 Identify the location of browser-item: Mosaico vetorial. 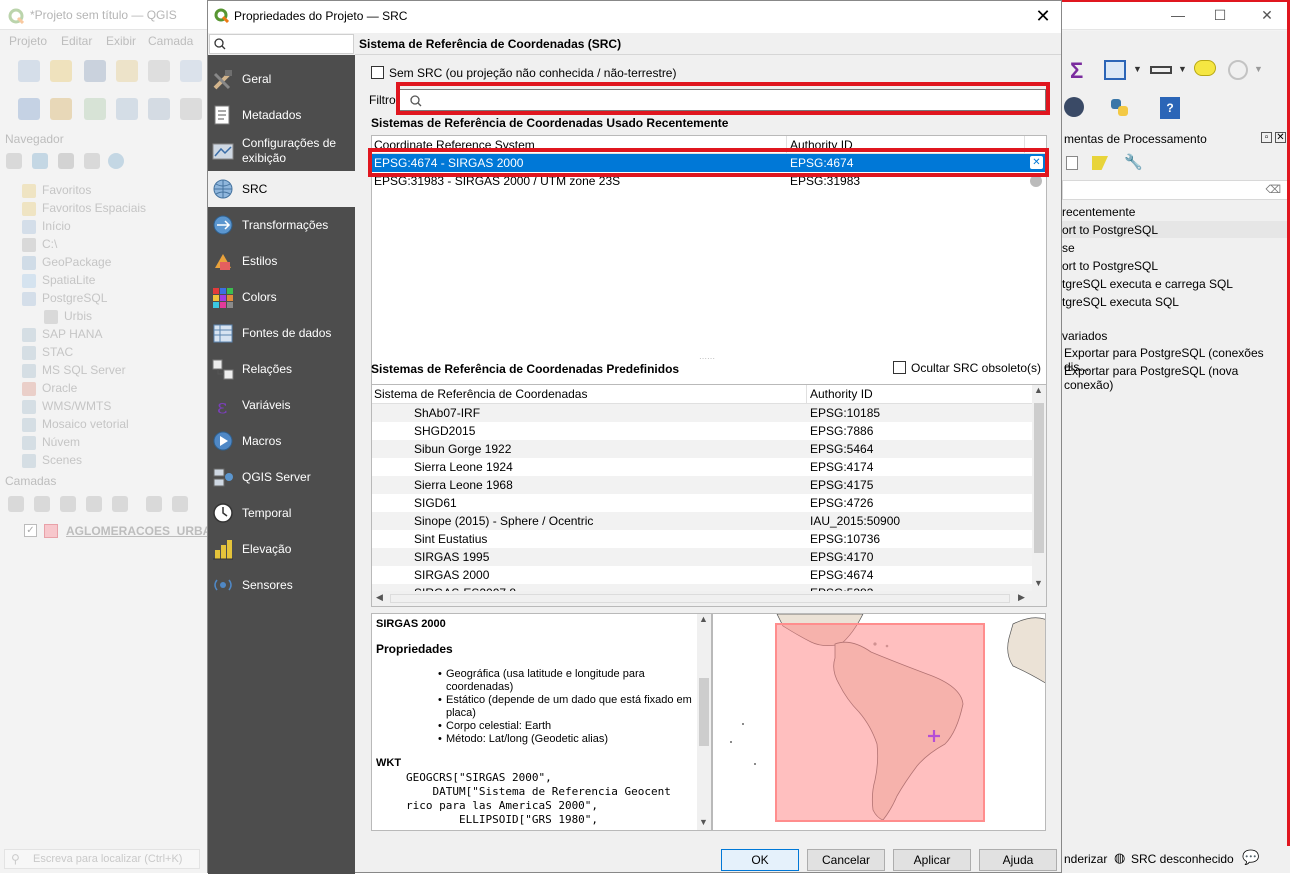
(85, 424).